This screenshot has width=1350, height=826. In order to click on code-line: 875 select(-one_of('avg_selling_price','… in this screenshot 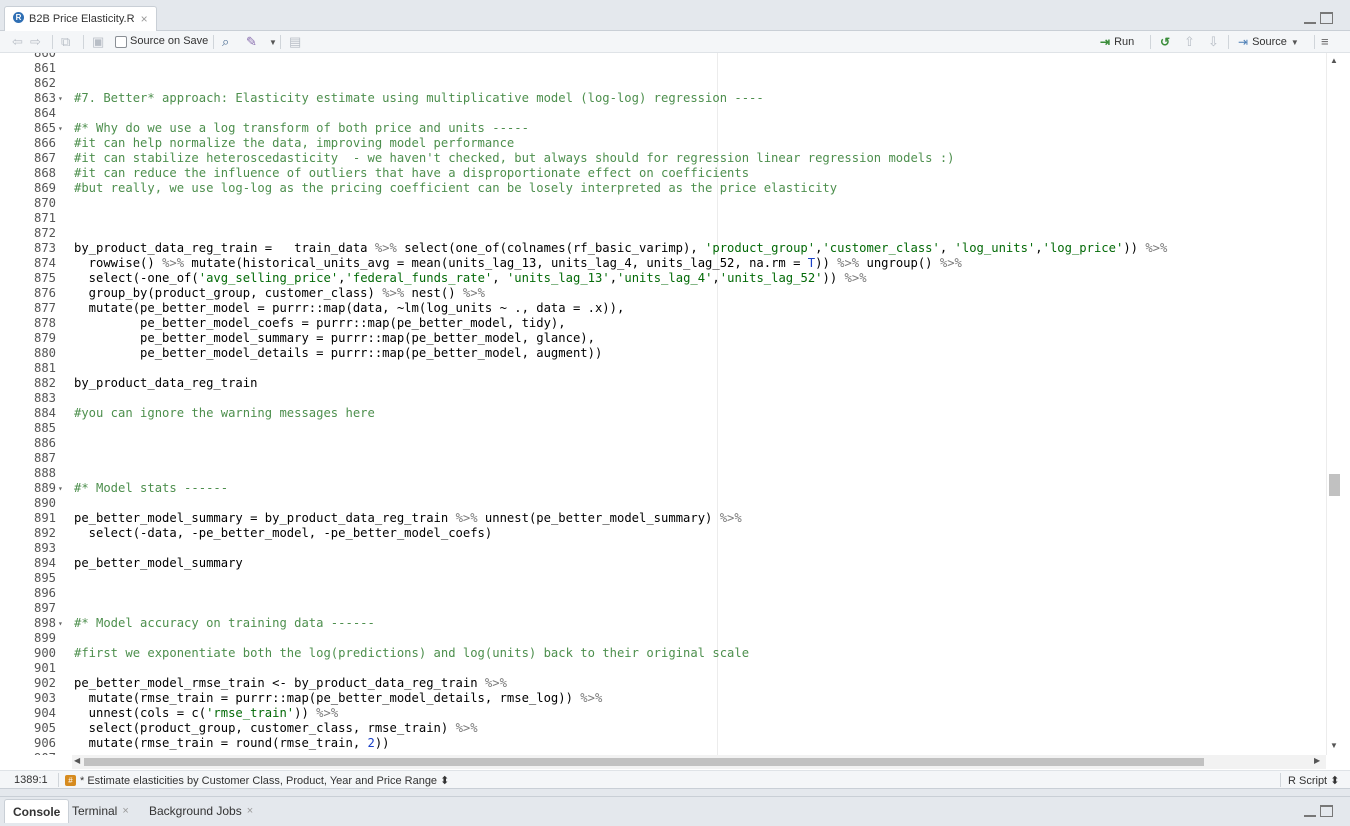, I will do `click(671, 278)`.